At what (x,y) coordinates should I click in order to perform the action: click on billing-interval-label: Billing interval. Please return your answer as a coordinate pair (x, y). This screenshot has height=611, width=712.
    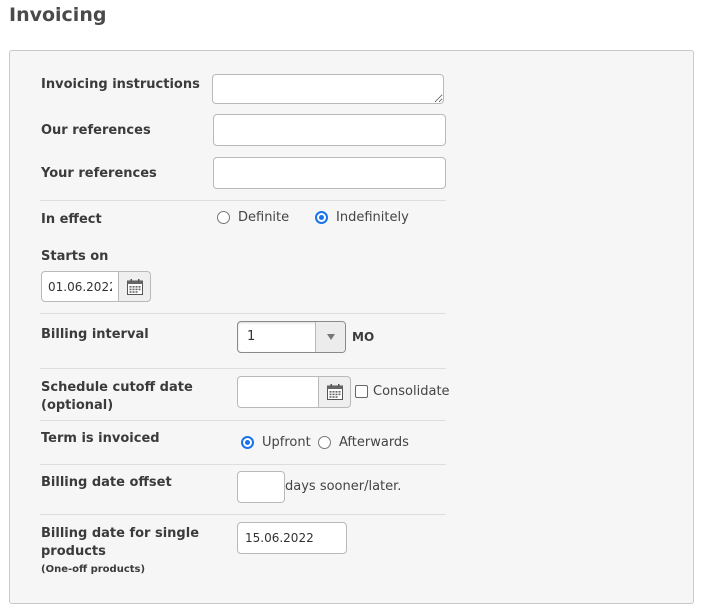
    Looking at the image, I should click on (95, 334).